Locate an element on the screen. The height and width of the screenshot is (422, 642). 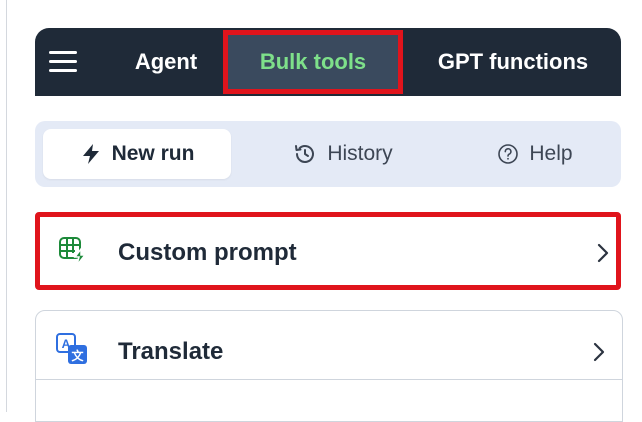
tab-gpt-functions: GPT functions is located at coordinates (513, 62).